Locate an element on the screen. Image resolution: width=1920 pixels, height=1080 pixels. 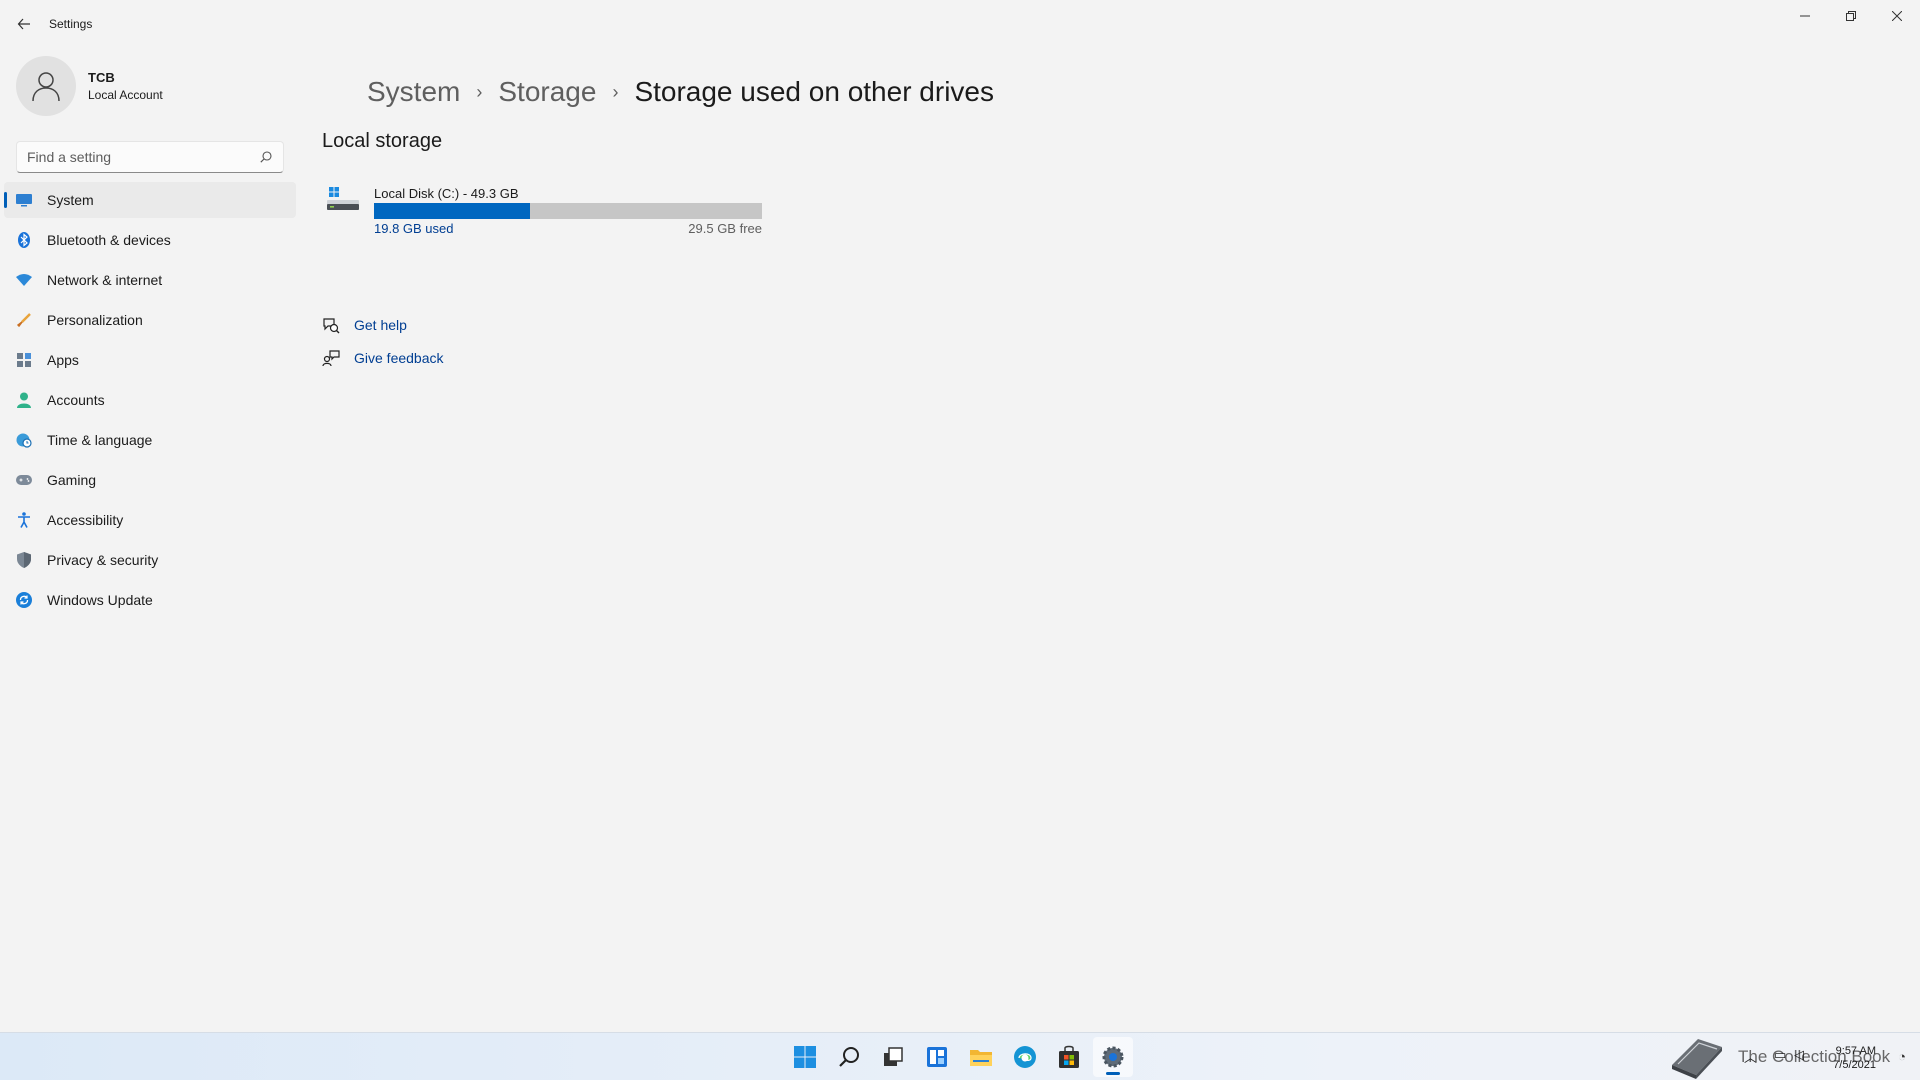
sidebar-item-label: Network & internet is located at coordinates (105, 280).